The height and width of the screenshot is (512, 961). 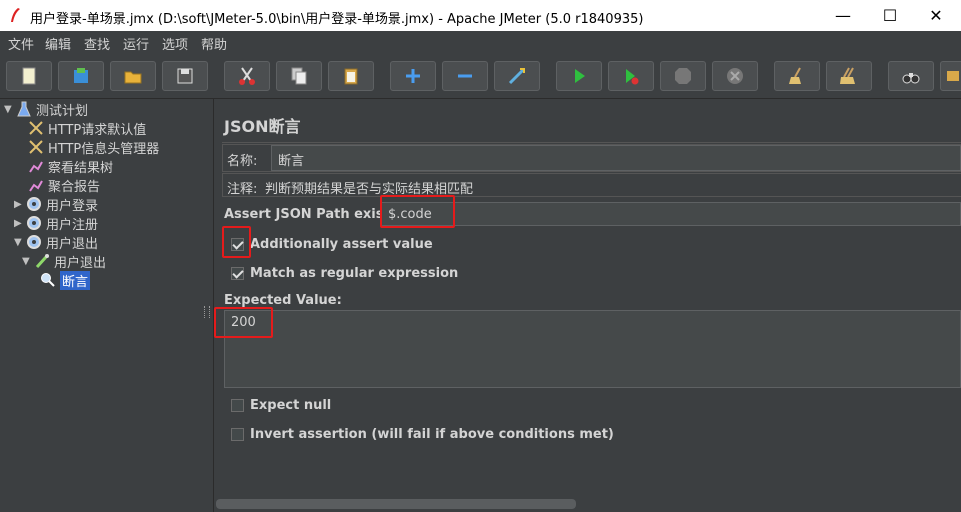 What do you see at coordinates (42, 261) in the screenshot?
I see `sampler-pipette-icon` at bounding box center [42, 261].